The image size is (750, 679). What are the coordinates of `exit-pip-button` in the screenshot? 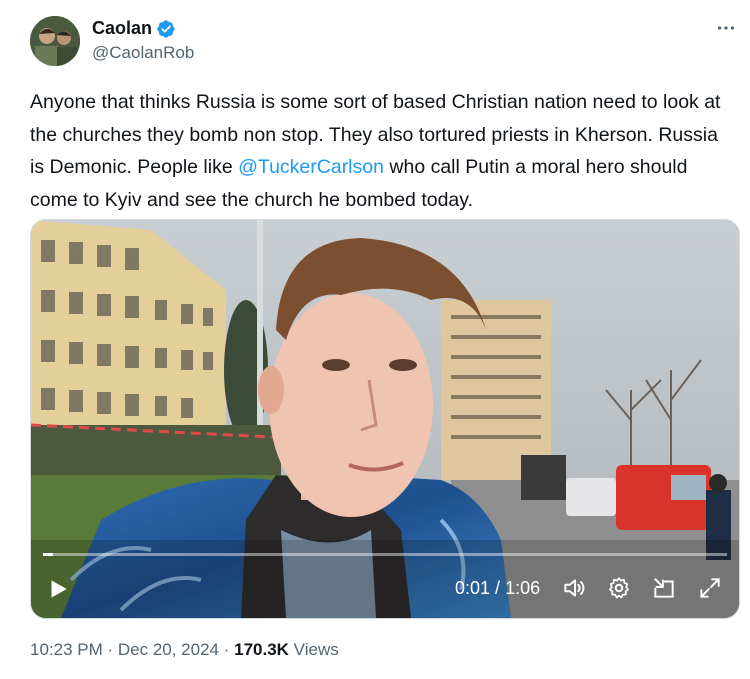 It's located at (665, 589).